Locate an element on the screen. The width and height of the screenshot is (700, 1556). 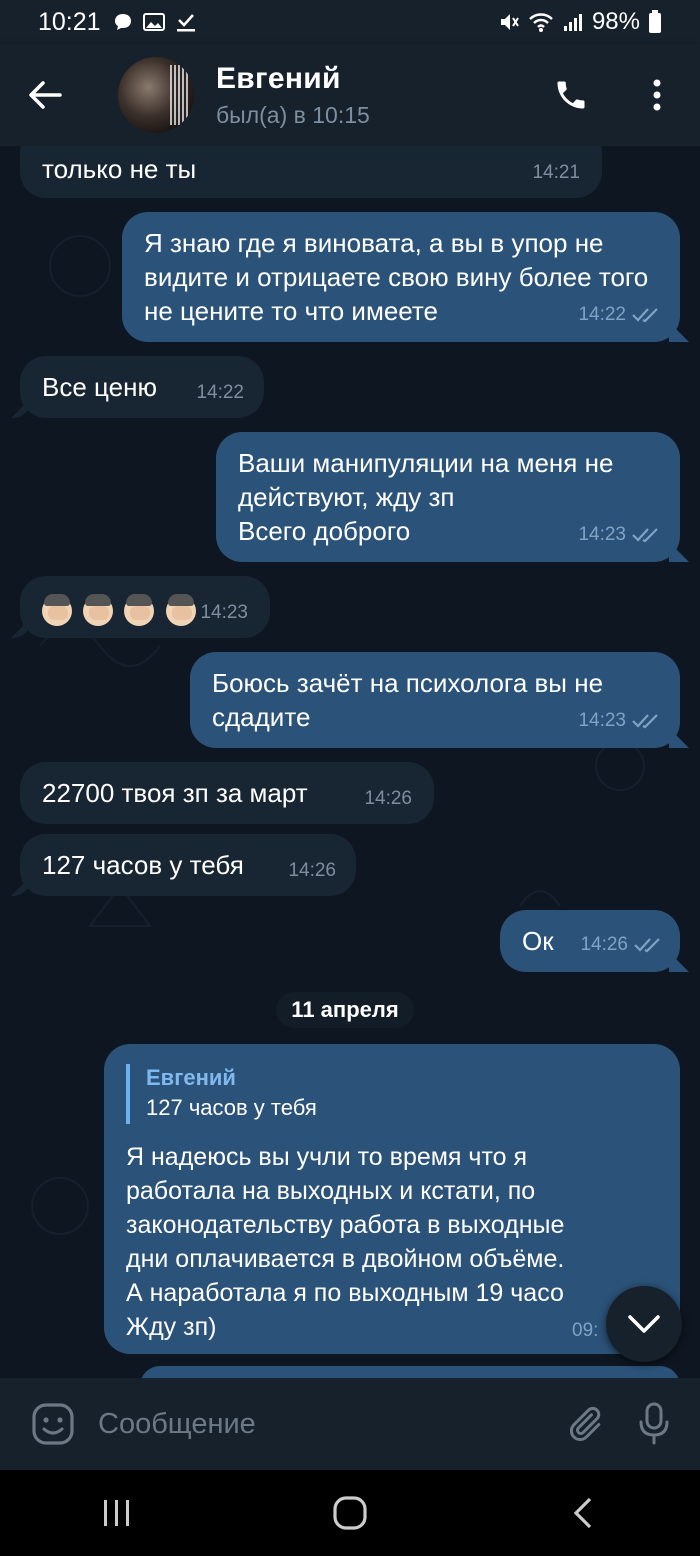
message-input: Сообщение is located at coordinates (177, 1424).